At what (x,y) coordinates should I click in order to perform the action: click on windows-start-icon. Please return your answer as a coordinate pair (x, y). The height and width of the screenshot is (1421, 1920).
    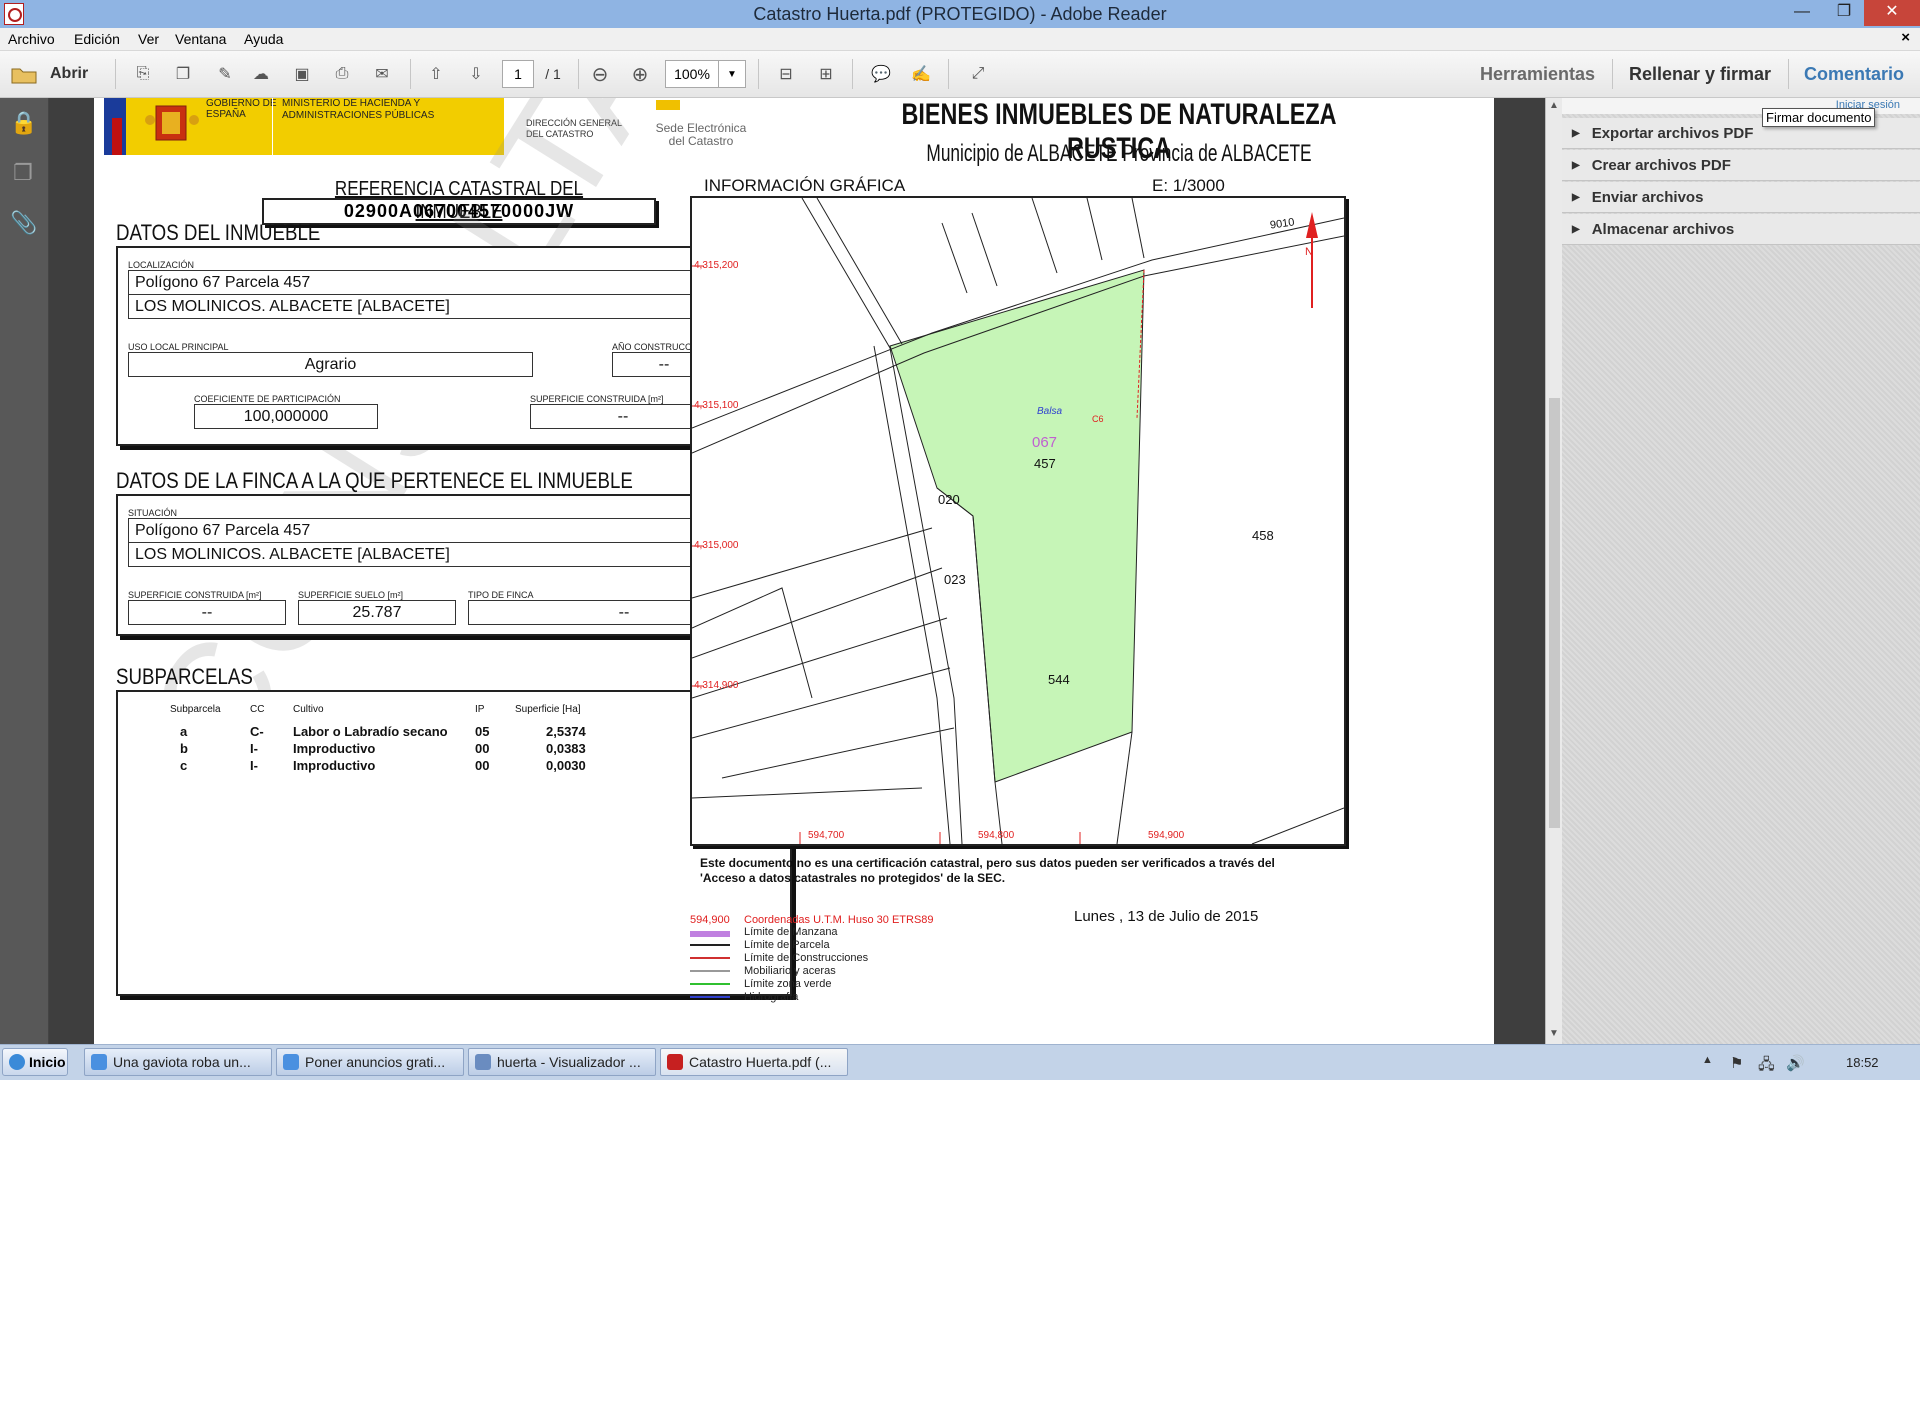
    Looking at the image, I should click on (17, 1062).